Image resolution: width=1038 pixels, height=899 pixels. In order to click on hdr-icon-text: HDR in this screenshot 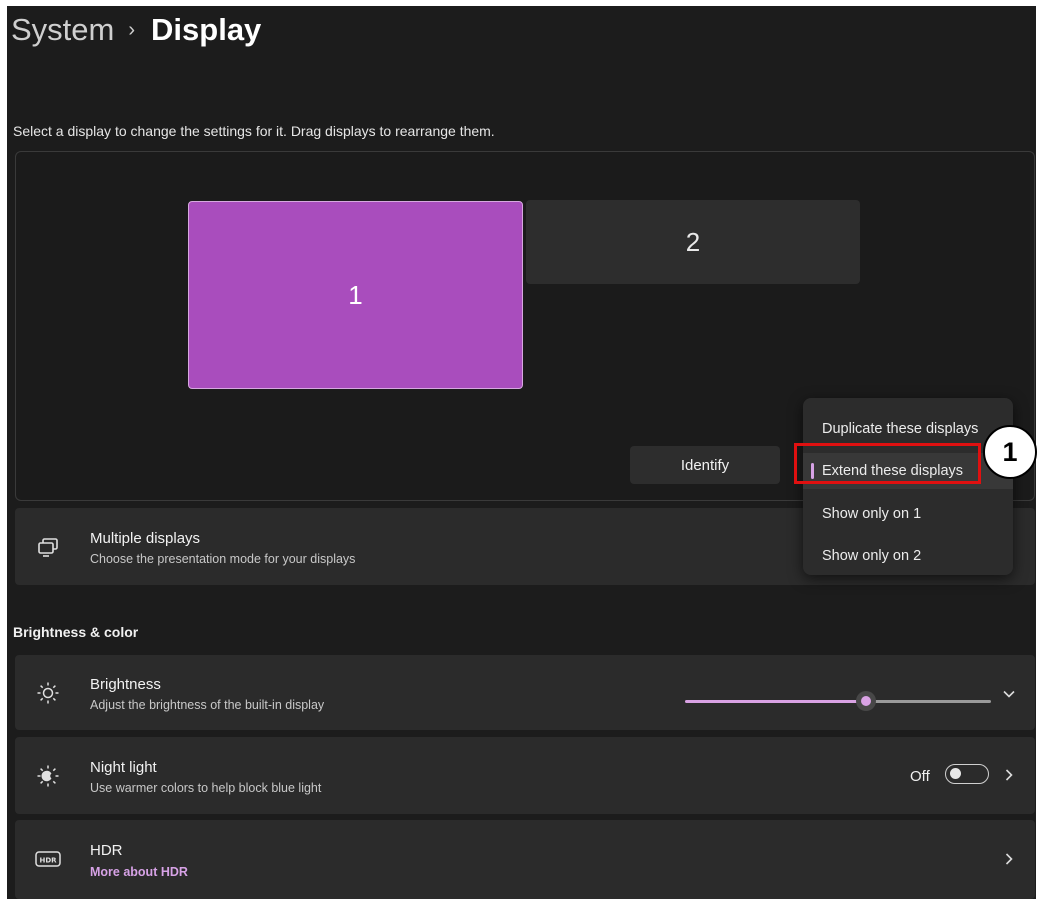, I will do `click(48, 860)`.